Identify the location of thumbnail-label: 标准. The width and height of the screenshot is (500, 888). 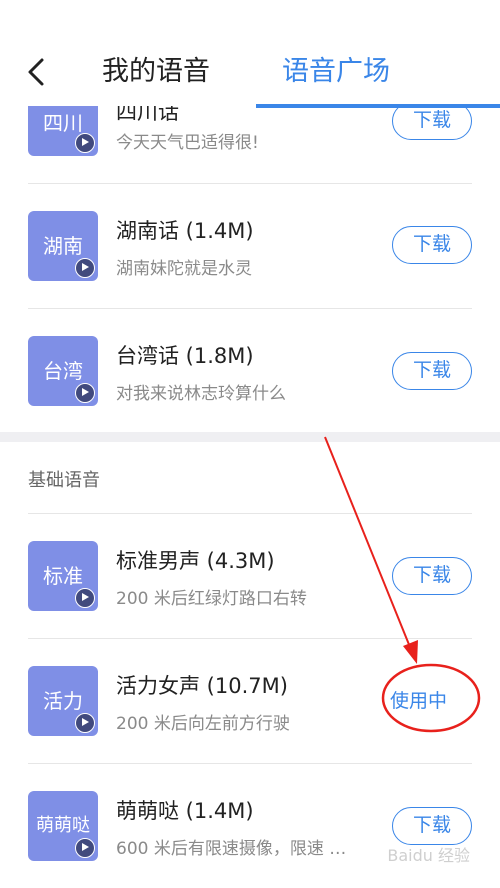
(63, 576).